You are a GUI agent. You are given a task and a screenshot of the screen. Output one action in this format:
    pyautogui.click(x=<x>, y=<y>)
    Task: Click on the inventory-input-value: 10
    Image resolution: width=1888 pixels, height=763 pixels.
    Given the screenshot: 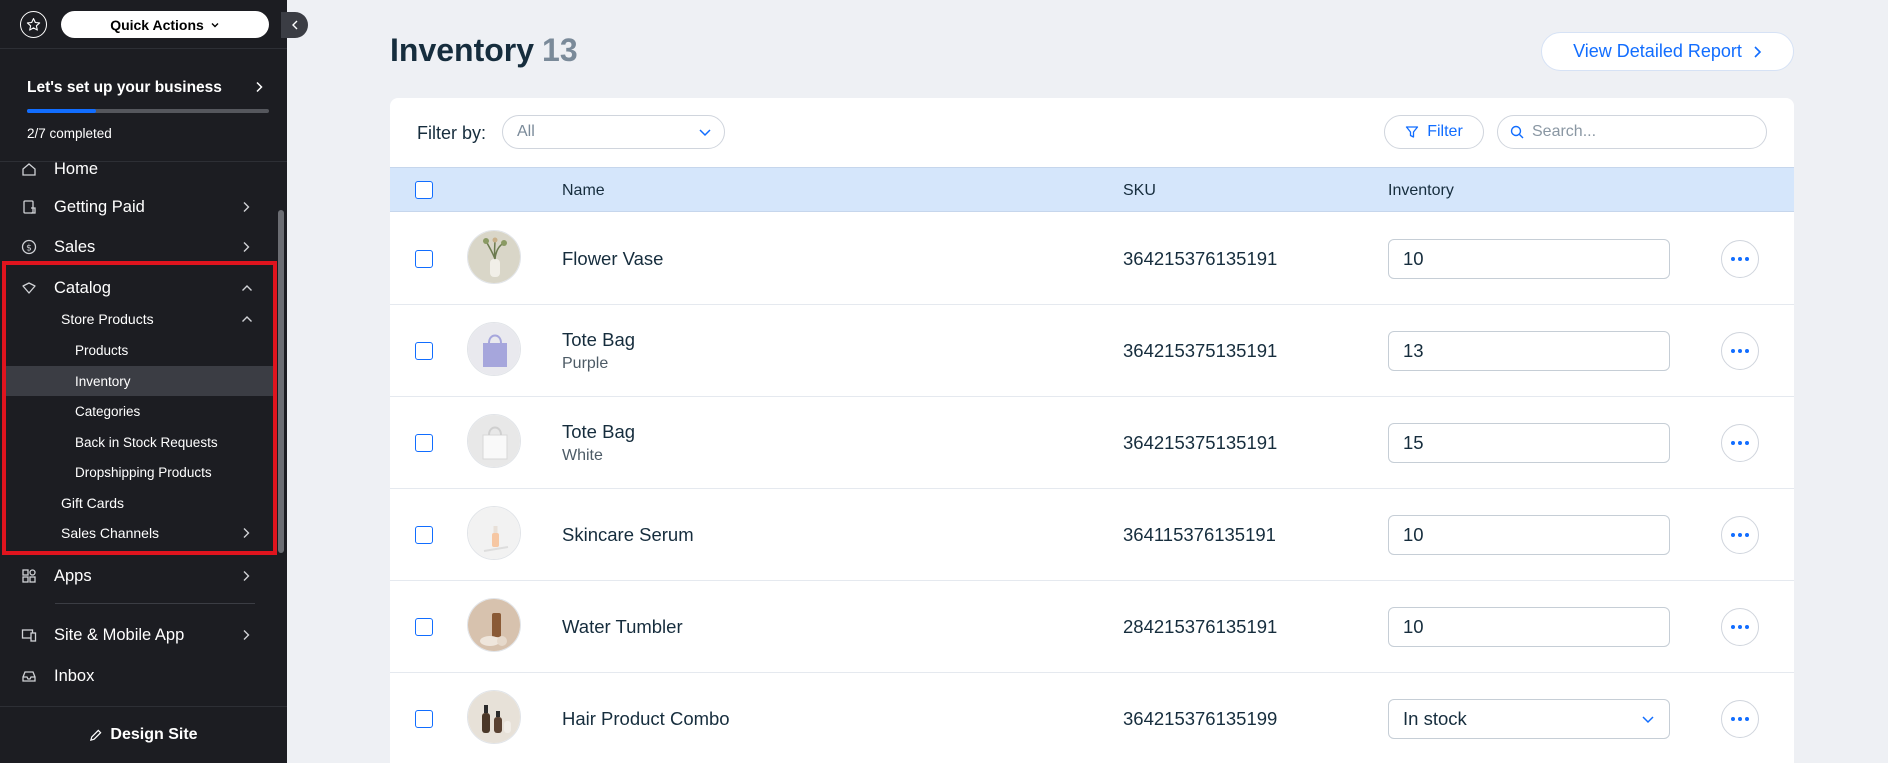 What is the action you would take?
    pyautogui.click(x=1413, y=626)
    